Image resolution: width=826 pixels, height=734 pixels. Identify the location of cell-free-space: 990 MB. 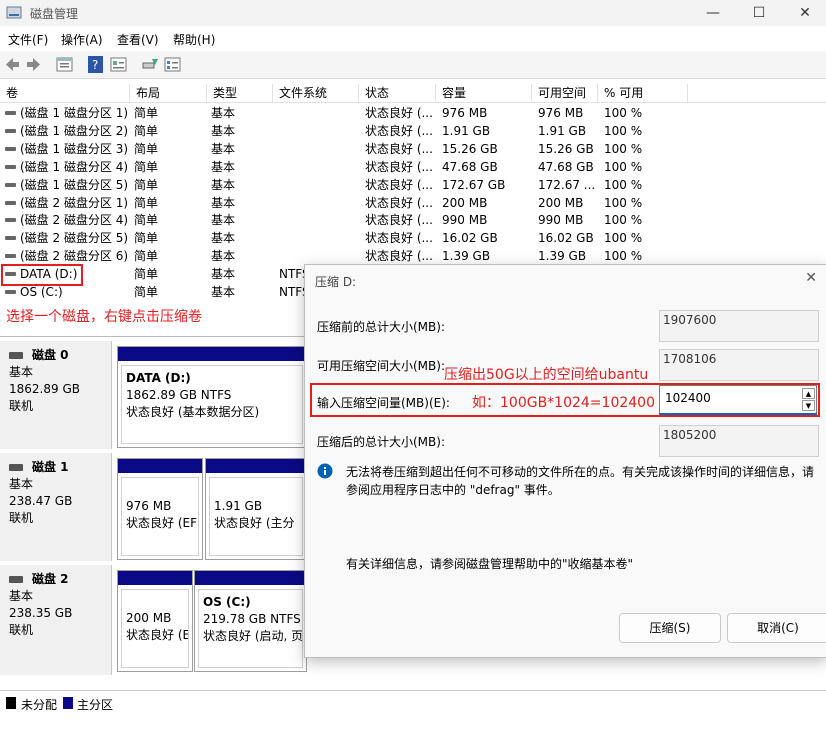
(561, 220).